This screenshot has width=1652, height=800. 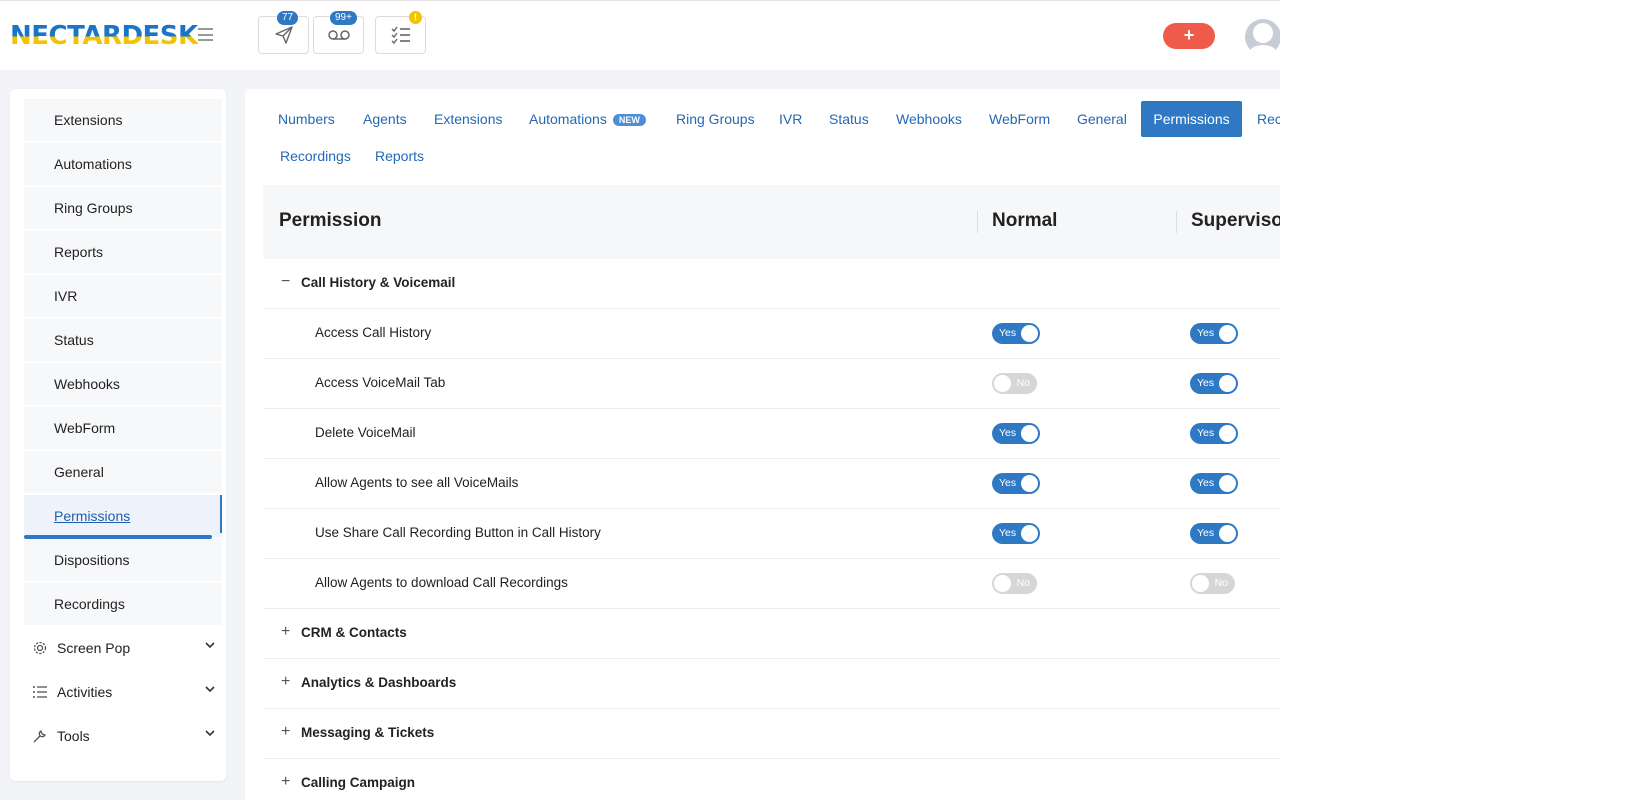 I want to click on tasks-button: !, so click(x=400, y=32).